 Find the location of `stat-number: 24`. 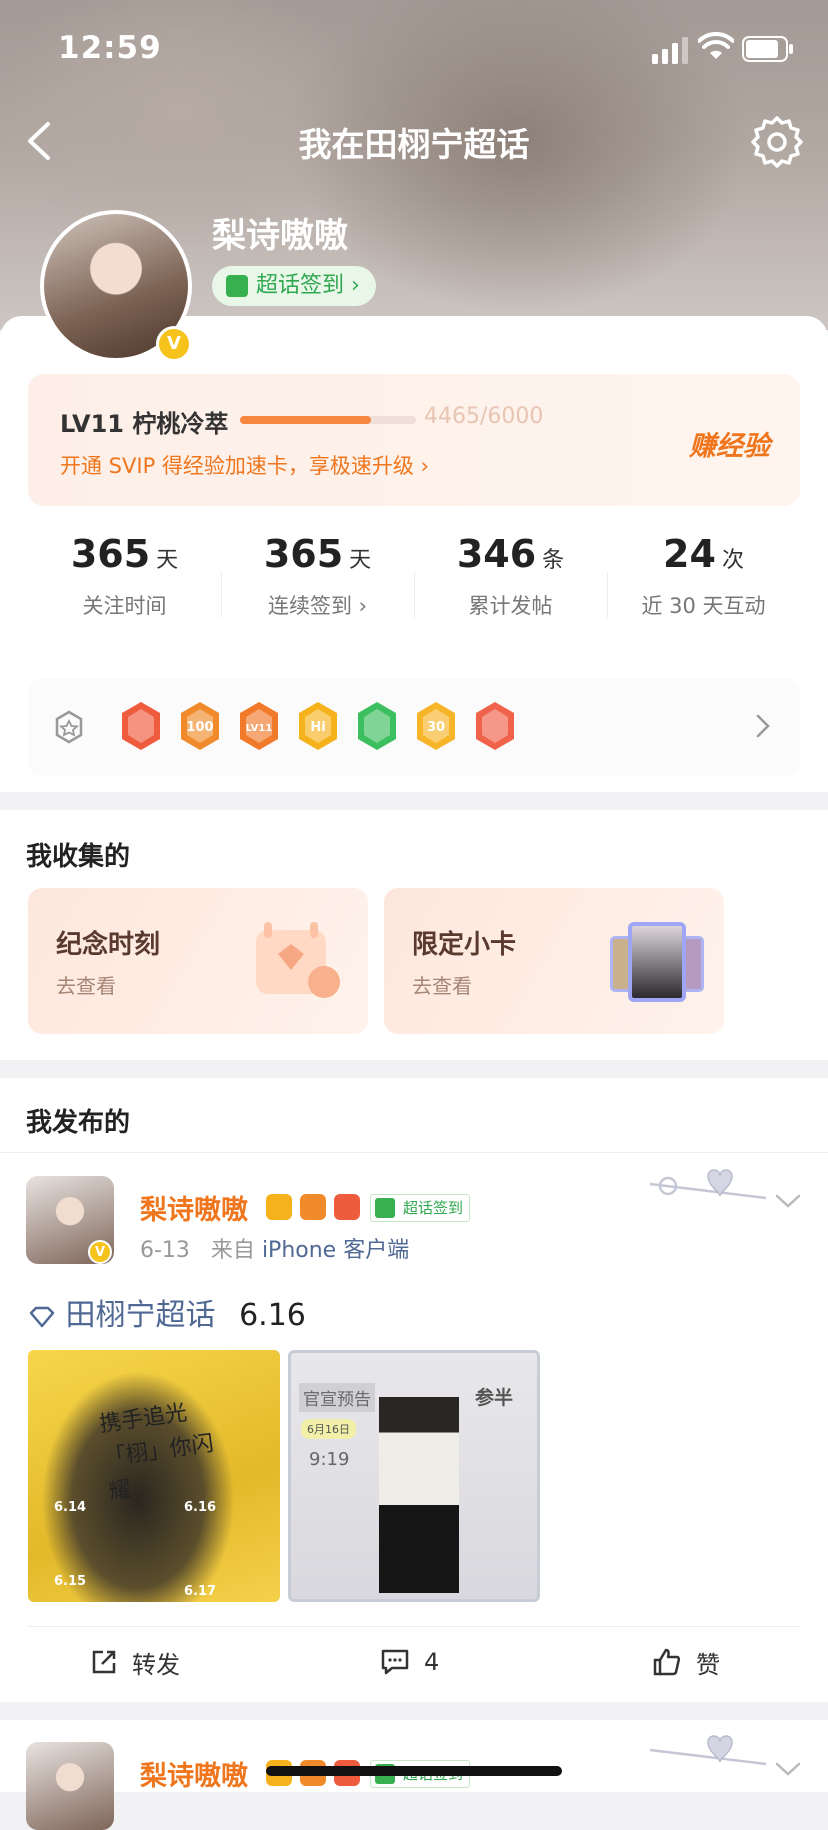

stat-number: 24 is located at coordinates (689, 554).